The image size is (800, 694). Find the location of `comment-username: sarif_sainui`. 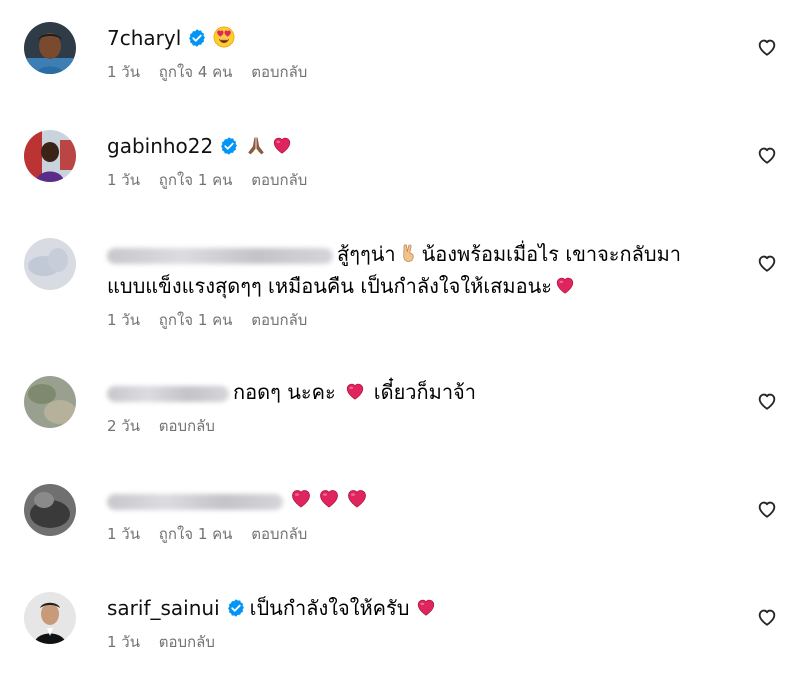

comment-username: sarif_sainui is located at coordinates (163, 608).